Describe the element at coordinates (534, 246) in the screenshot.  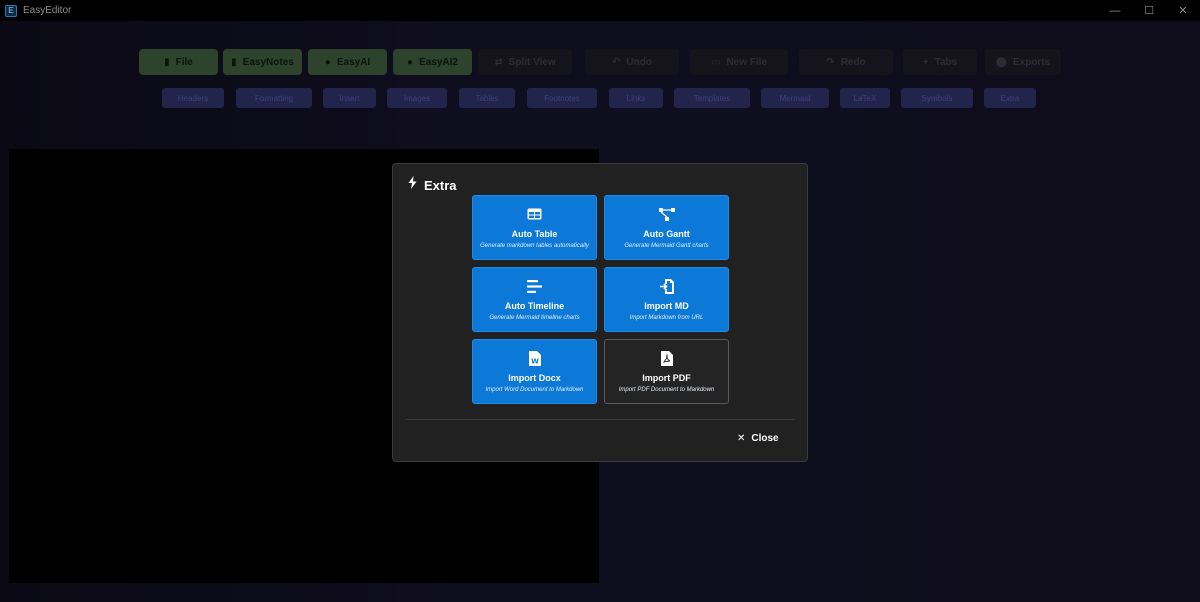
I see `card-description: Generate markdown tables automatically` at that location.